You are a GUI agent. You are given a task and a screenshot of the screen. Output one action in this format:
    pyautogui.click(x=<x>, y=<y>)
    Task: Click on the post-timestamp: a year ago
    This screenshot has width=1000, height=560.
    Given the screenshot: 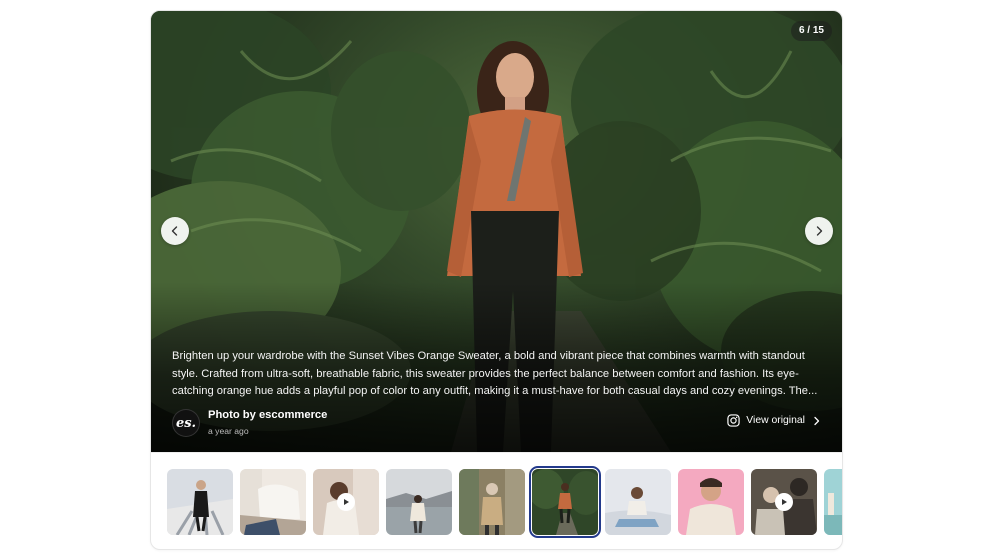 What is the action you would take?
    pyautogui.click(x=228, y=431)
    